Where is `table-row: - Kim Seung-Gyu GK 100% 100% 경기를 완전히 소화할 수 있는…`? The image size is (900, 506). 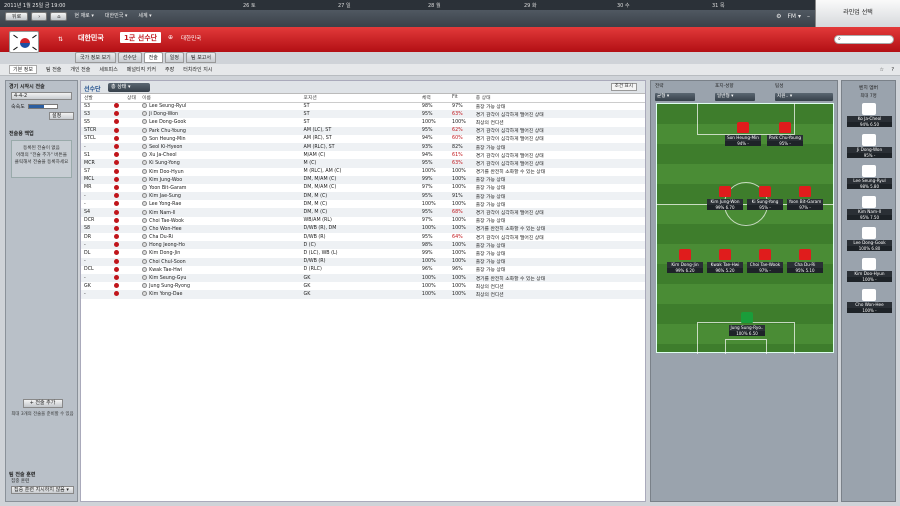 table-row: - Kim Seung-Gyu GK 100% 100% 경기를 완전히 소화할 수 있는… is located at coordinates (363, 278).